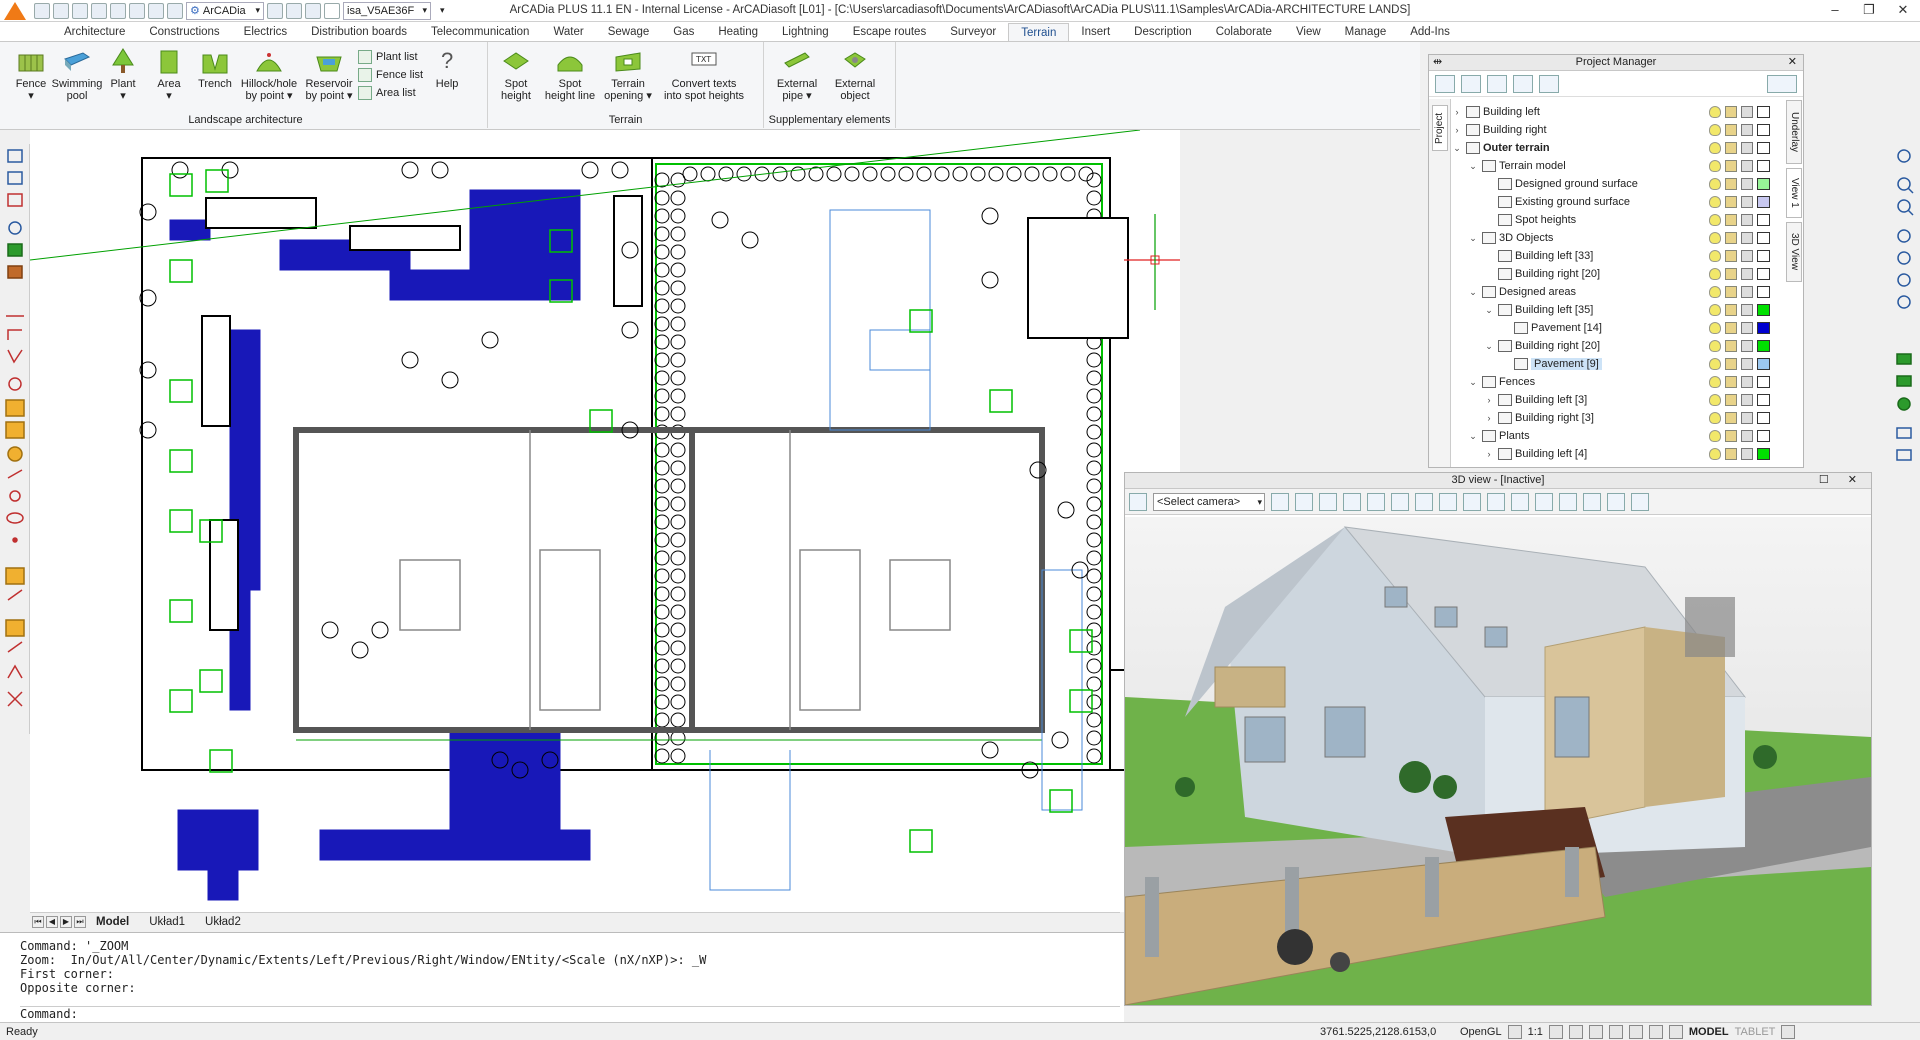 The height and width of the screenshot is (1040, 1920). Describe the element at coordinates (66, 921) in the screenshot. I see `next-layout-button: ▶` at that location.